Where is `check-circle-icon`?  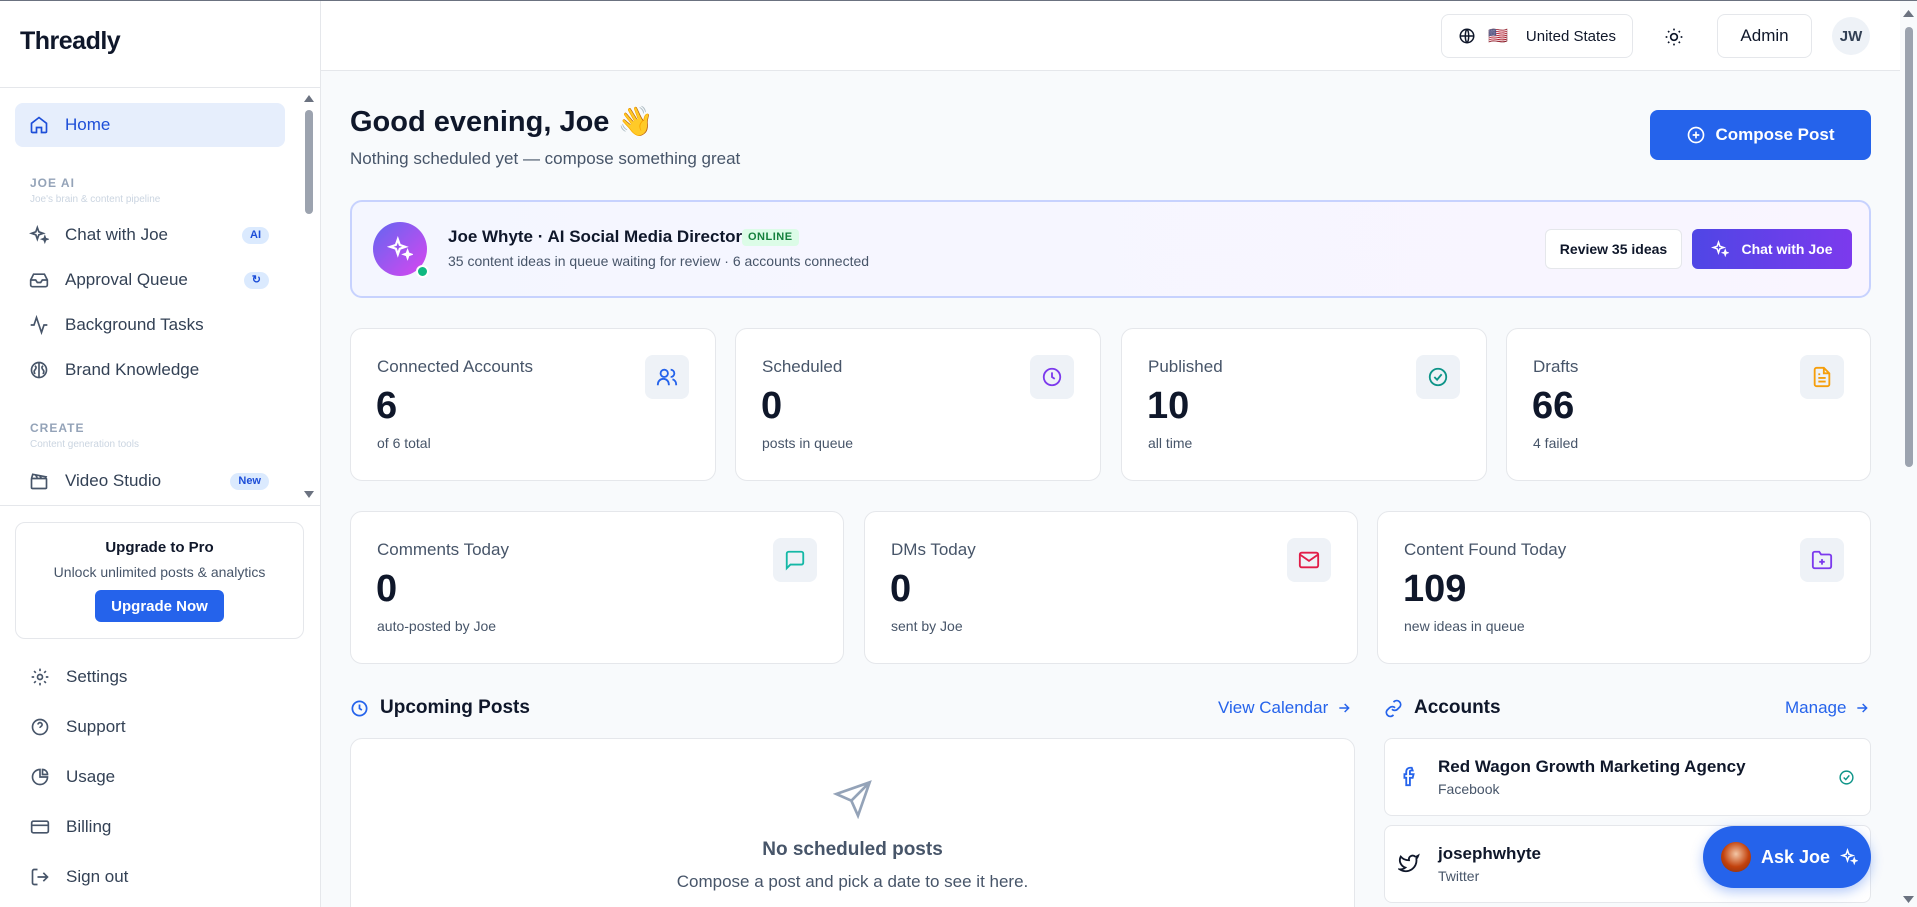
check-circle-icon is located at coordinates (1846, 777).